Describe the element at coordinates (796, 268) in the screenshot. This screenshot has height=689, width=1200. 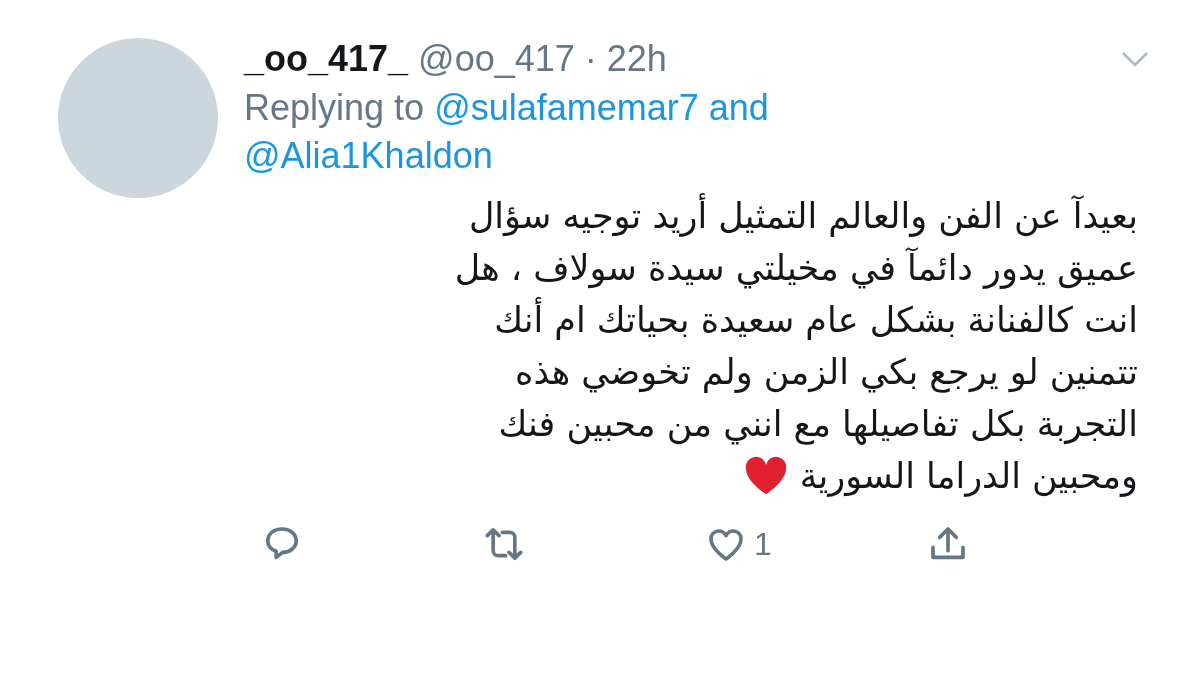
I see `tweet-text-line: عميق يدور دائمآ في مخيلتي سيدة سولاف ، هل` at that location.